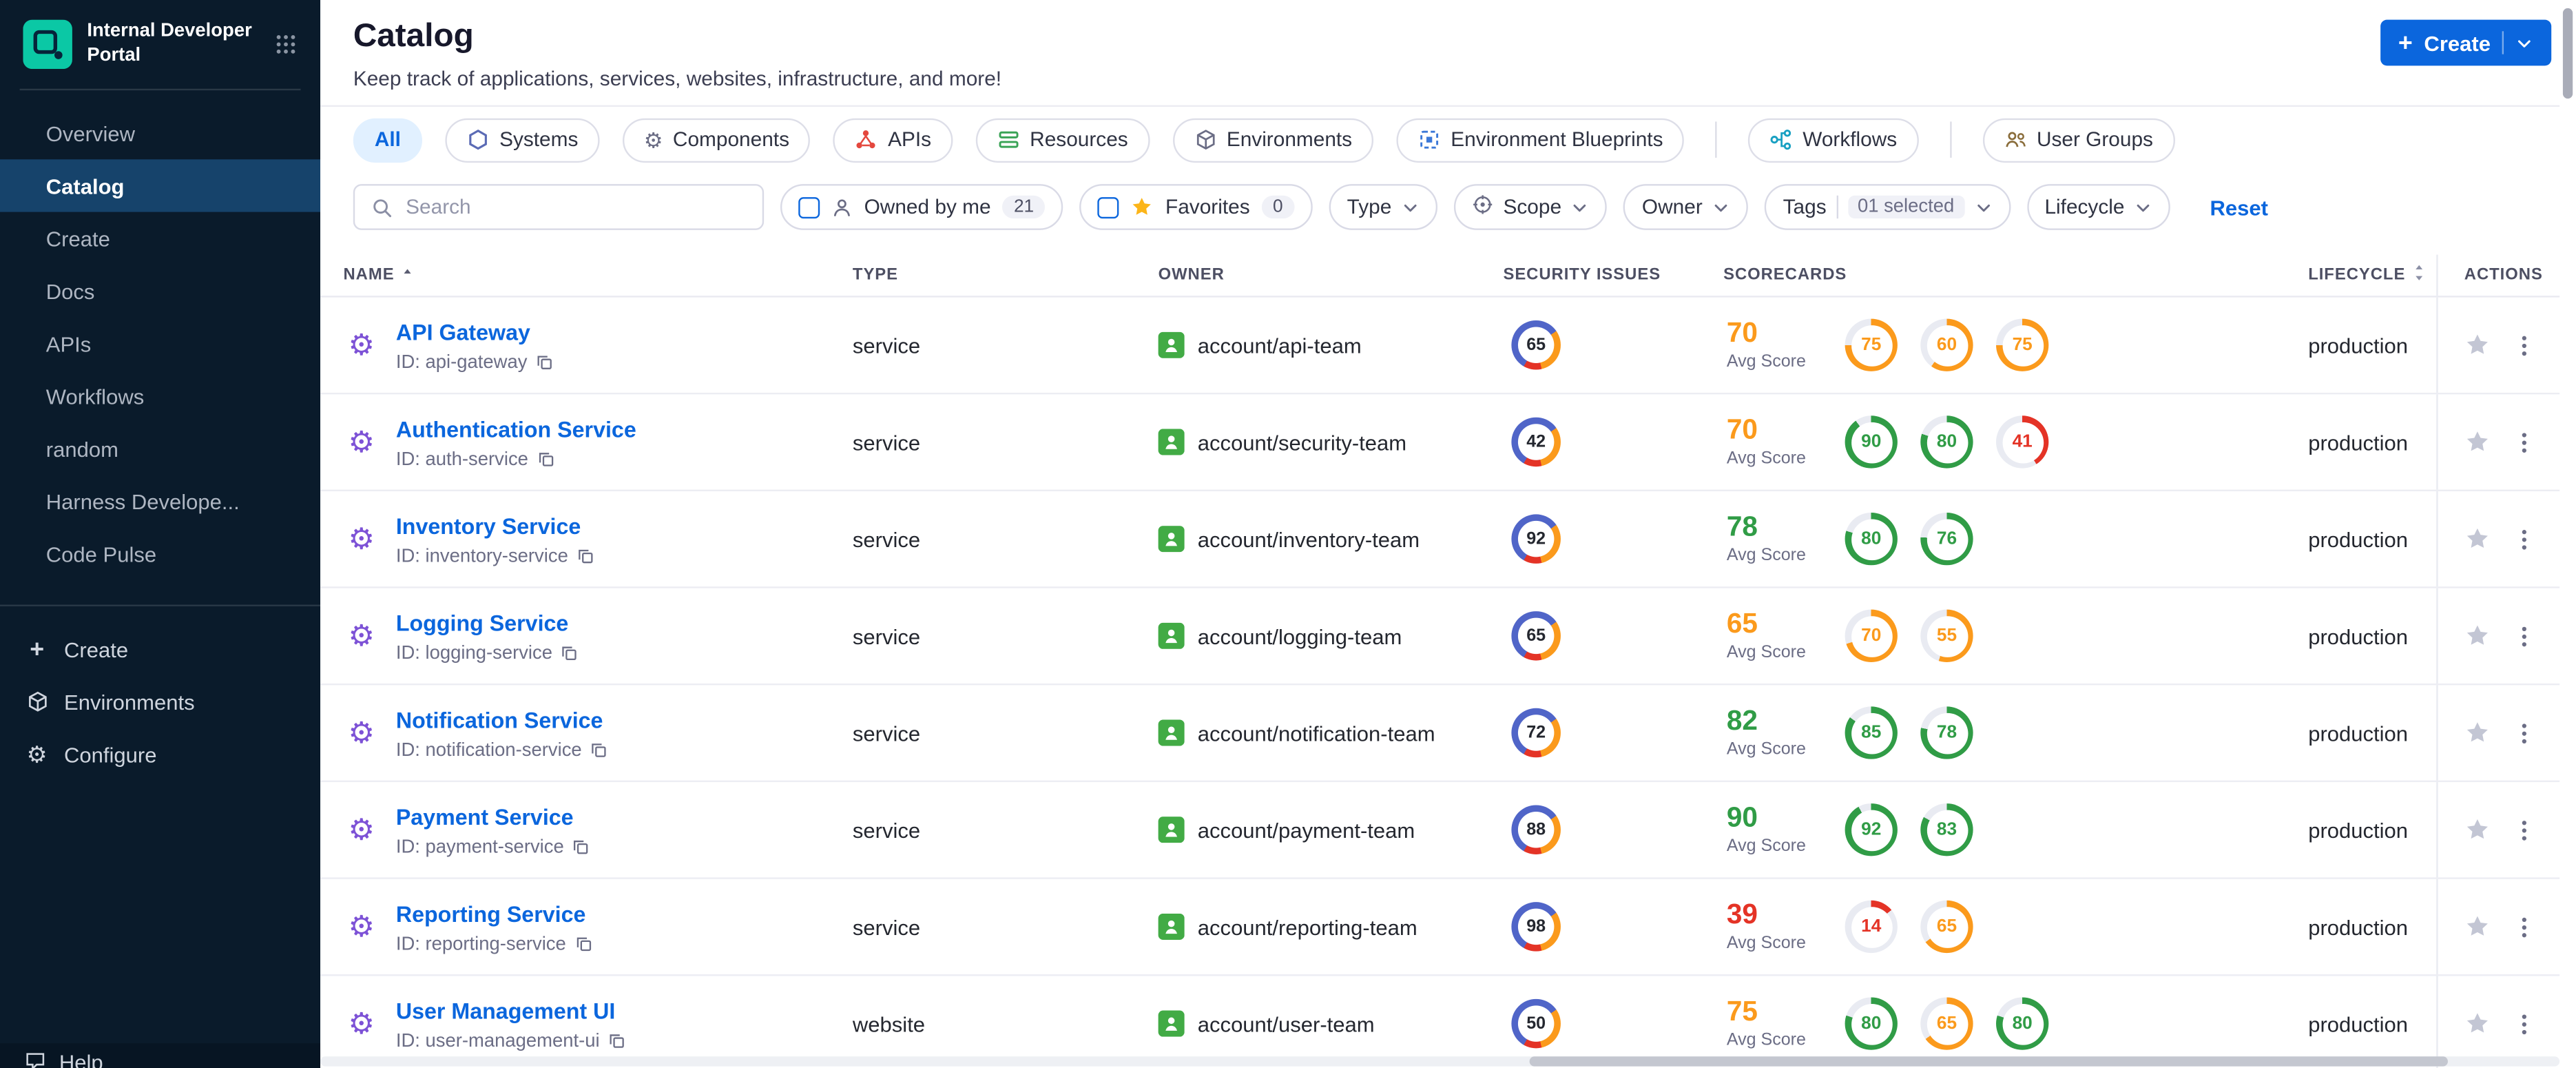 Image resolution: width=2576 pixels, height=1068 pixels. What do you see at coordinates (576, 207) in the screenshot?
I see `search-input` at bounding box center [576, 207].